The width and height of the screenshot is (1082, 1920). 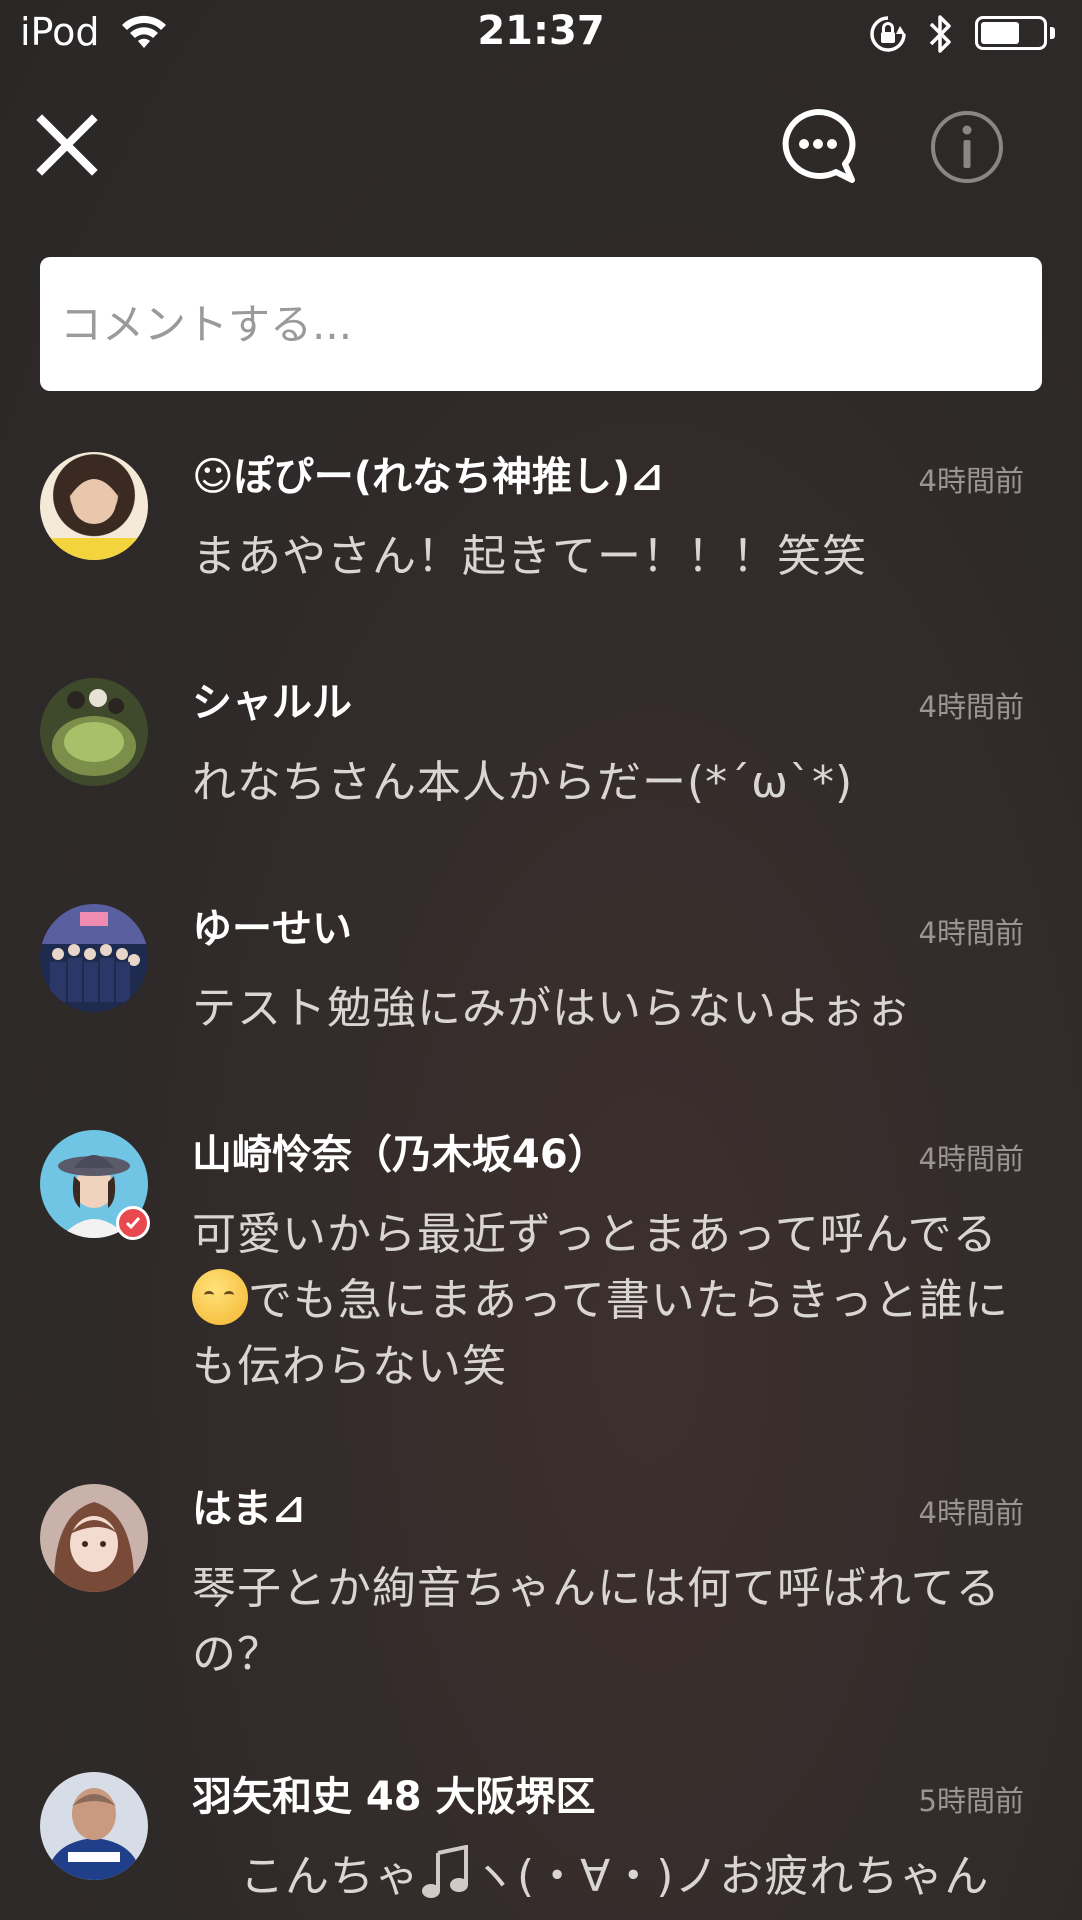 What do you see at coordinates (330, 1876) in the screenshot?
I see `comment-text-part: こんちゃ` at bounding box center [330, 1876].